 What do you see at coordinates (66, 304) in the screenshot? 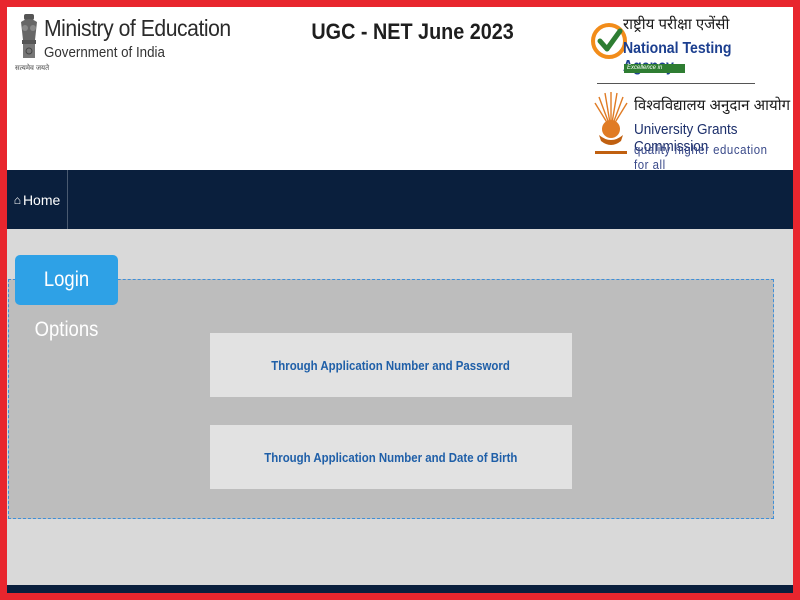
I see `login-options-title: Login Options` at bounding box center [66, 304].